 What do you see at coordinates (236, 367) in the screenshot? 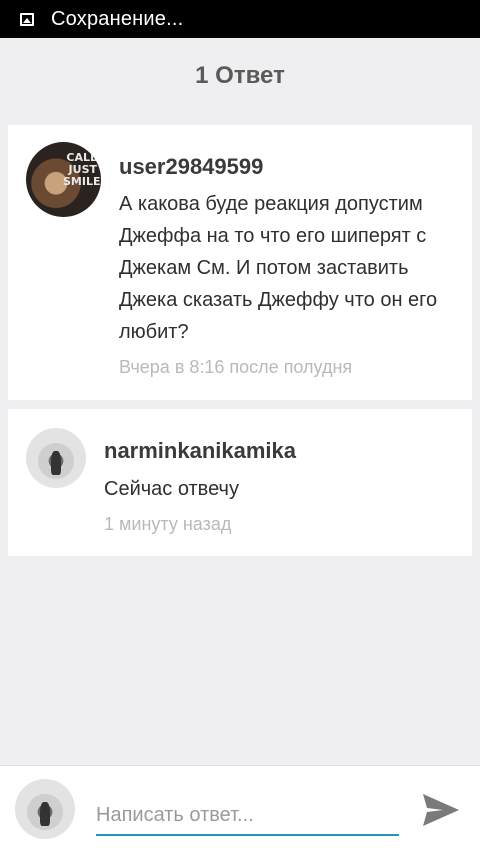
I see `comment-timestamp: Вчера в 8:16 после полудня` at bounding box center [236, 367].